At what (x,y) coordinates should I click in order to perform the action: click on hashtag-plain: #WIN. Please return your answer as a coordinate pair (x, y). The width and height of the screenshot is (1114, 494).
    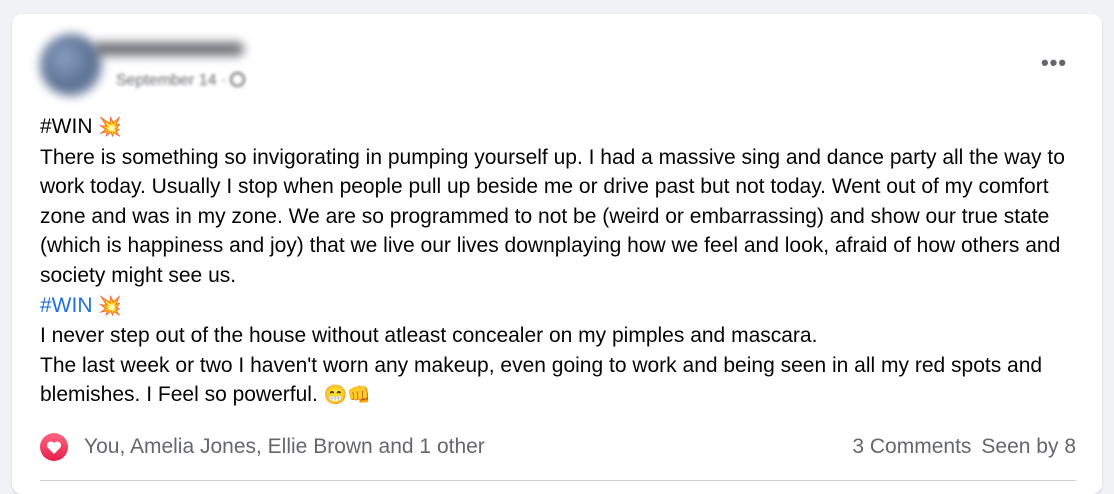
    Looking at the image, I should click on (66, 126).